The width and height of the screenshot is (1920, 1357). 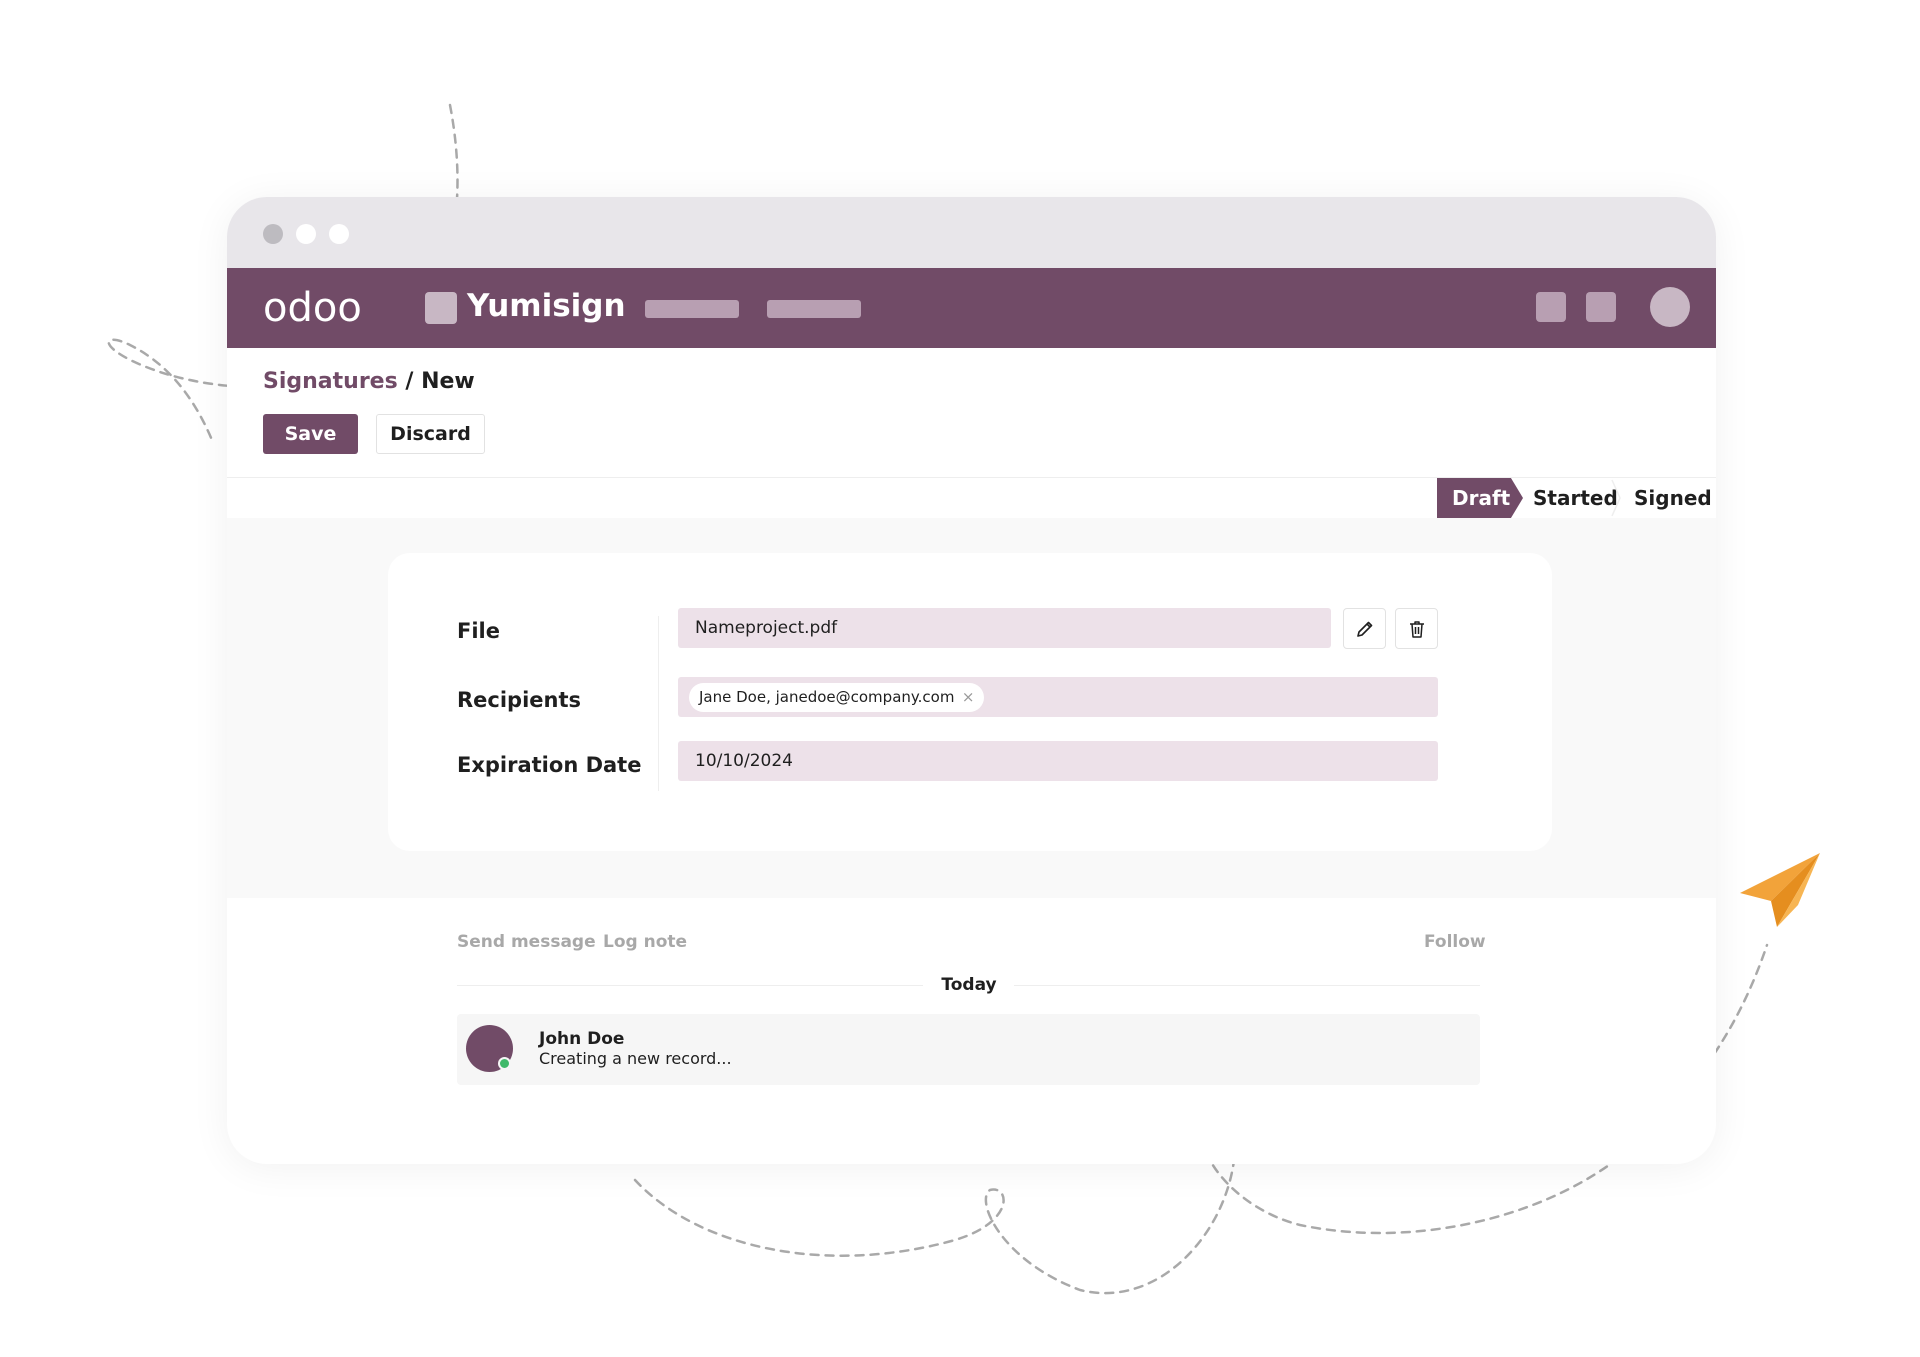 What do you see at coordinates (526, 942) in the screenshot?
I see `send-message-button: Send message` at bounding box center [526, 942].